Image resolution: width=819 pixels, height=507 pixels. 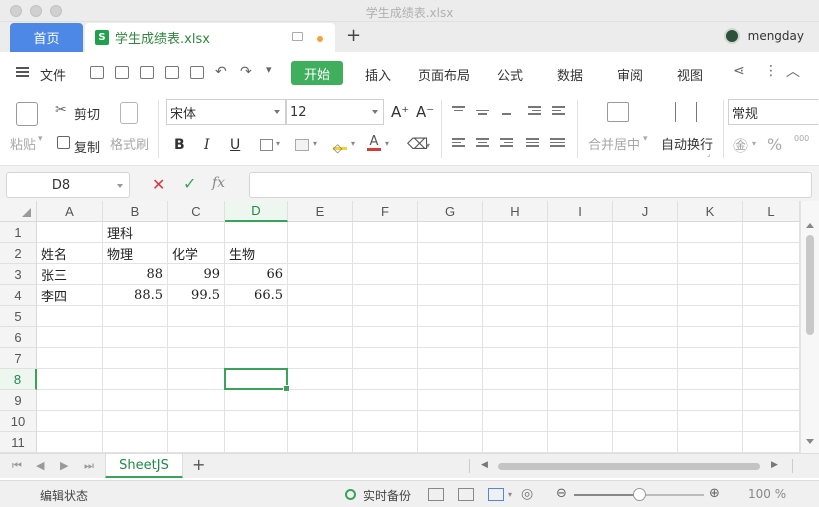 What do you see at coordinates (89, 466) in the screenshot?
I see `last-sheet-icon: ⏭` at bounding box center [89, 466].